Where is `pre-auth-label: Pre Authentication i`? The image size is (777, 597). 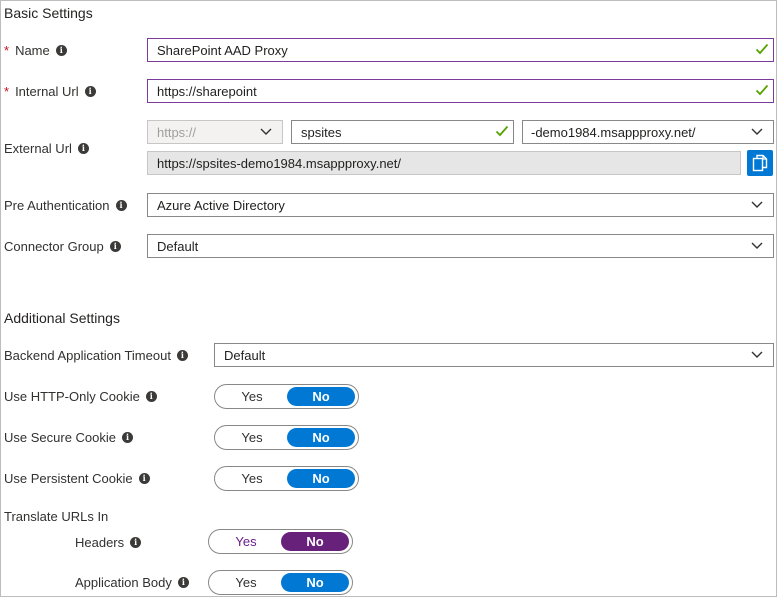 pre-auth-label: Pre Authentication i is located at coordinates (65, 205).